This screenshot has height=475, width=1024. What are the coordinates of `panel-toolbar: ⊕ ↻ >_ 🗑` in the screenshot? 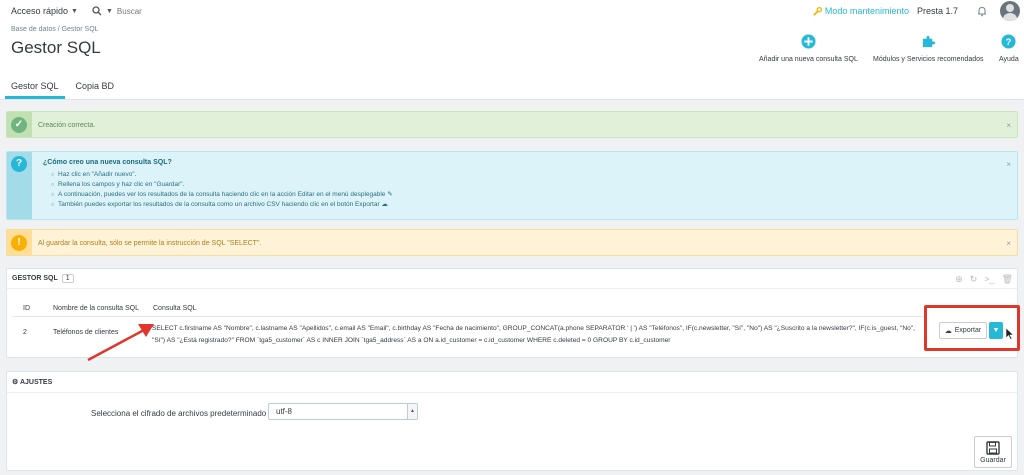 It's located at (984, 279).